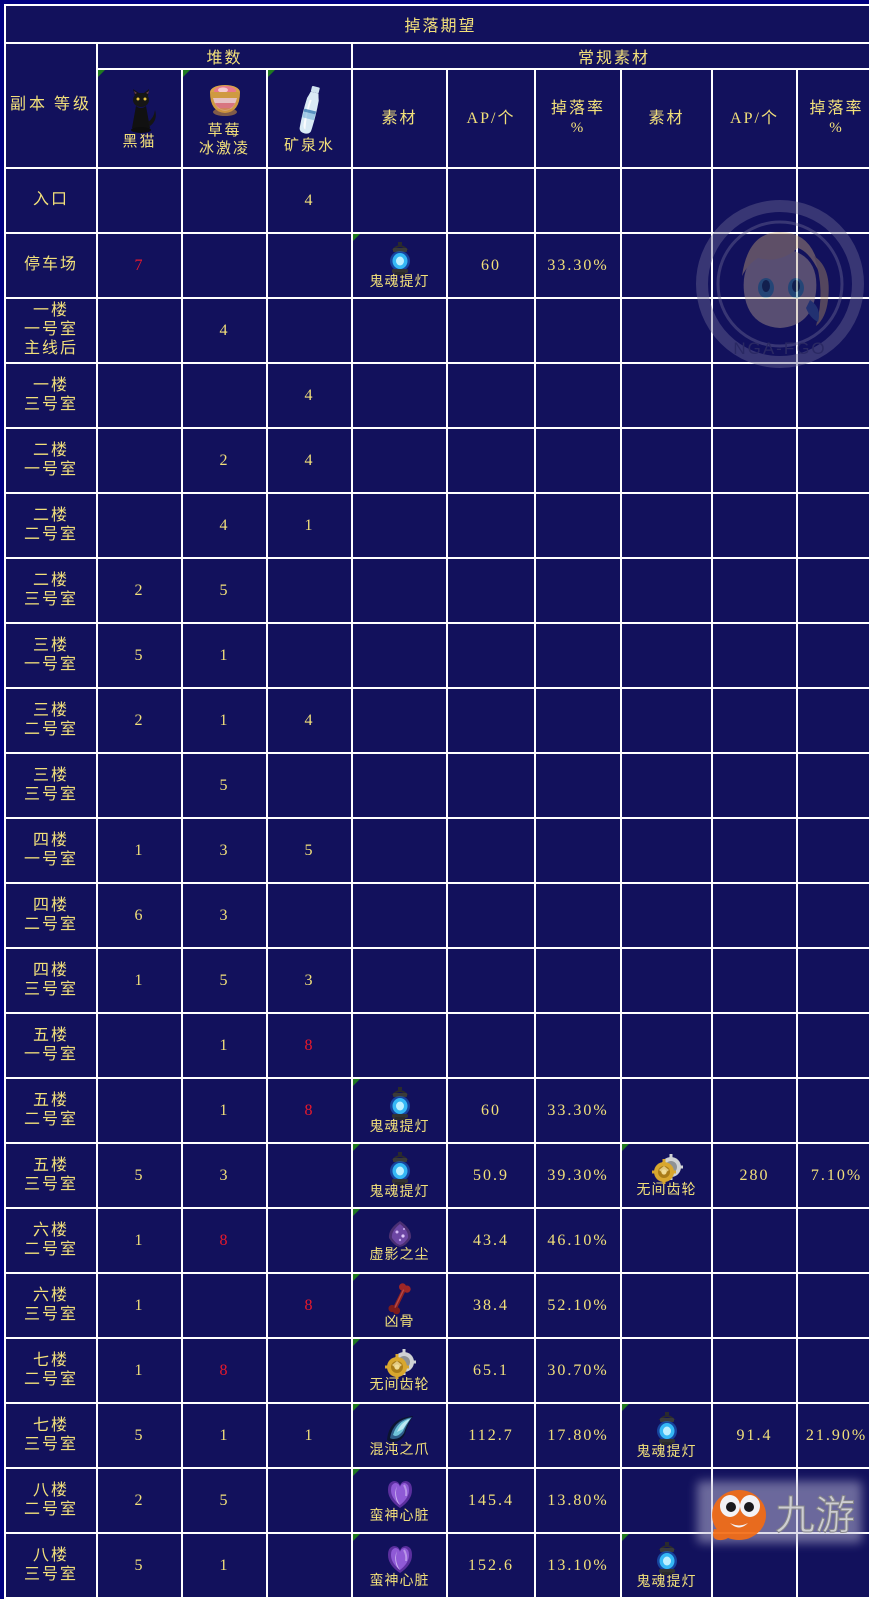 The image size is (869, 1599). What do you see at coordinates (491, 1175) in the screenshot?
I see `cell-ap-1: 50.9` at bounding box center [491, 1175].